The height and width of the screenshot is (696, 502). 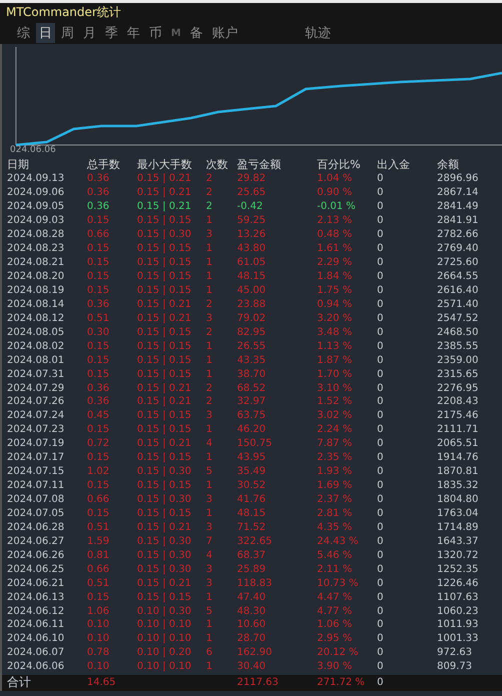 I want to click on tab: 季, so click(x=111, y=33).